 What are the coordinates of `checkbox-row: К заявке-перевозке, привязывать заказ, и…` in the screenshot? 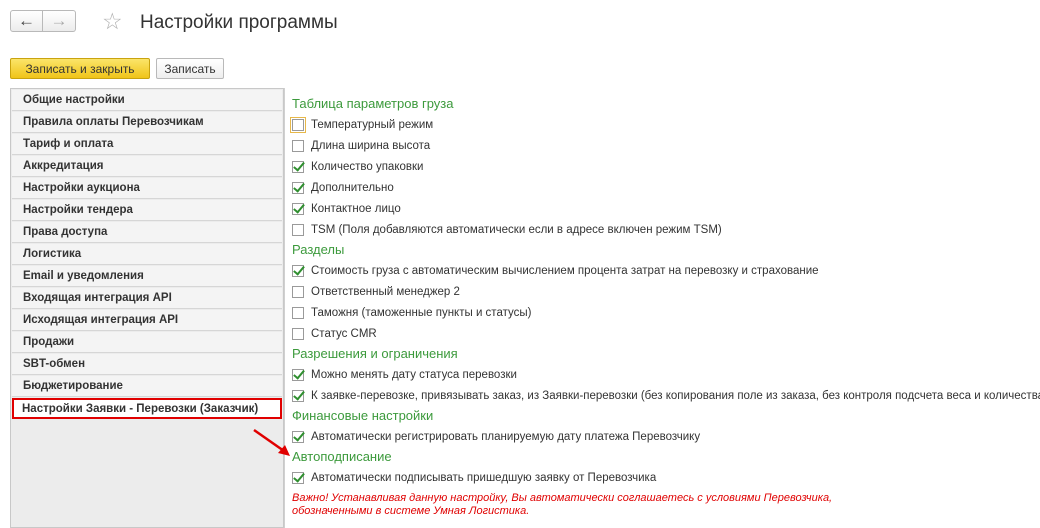 It's located at (666, 395).